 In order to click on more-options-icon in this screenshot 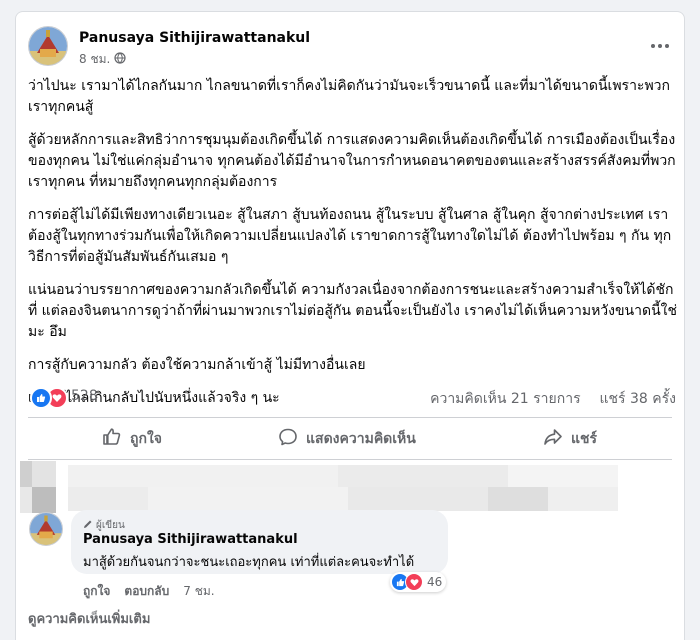, I will do `click(660, 43)`.